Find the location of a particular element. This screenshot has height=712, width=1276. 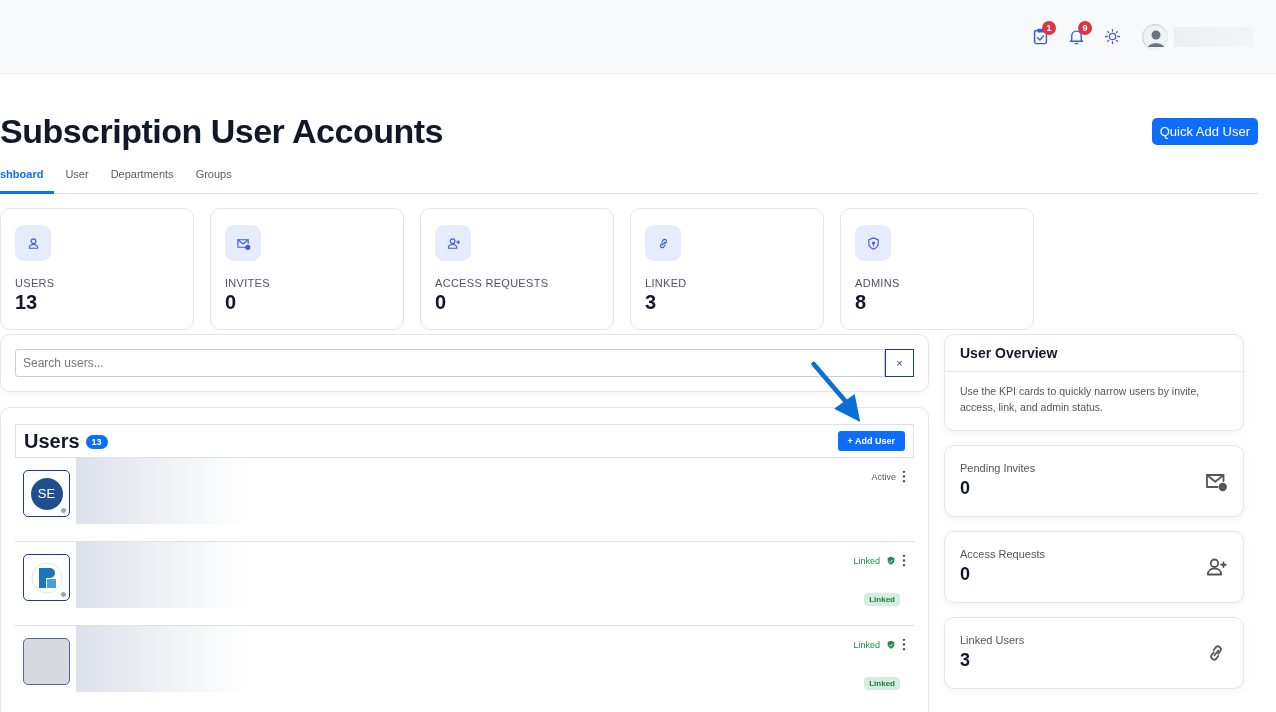

stat-card: Access Requests 0 is located at coordinates (1094, 566).